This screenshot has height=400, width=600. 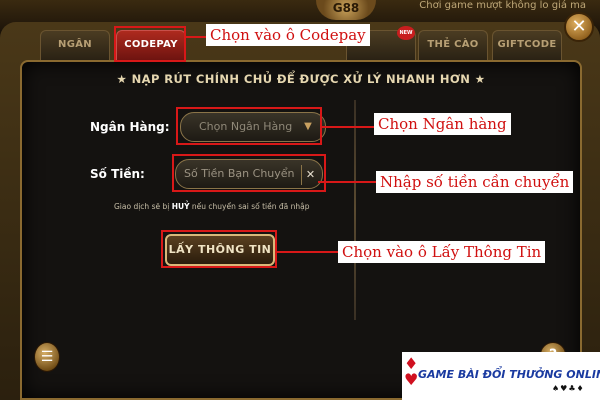 I want to click on connector-fetch, so click(x=308, y=252).